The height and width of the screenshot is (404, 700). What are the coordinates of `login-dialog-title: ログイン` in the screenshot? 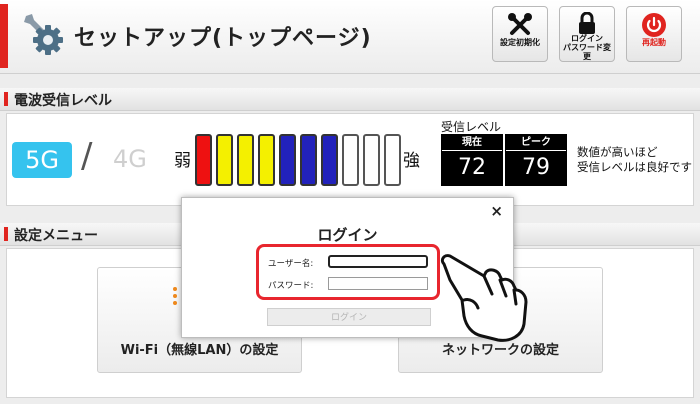 It's located at (347, 235).